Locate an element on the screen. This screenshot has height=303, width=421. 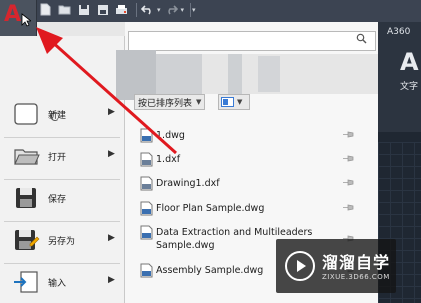
menu-item-save-as: 另存为 ▶ is located at coordinates (62, 243).